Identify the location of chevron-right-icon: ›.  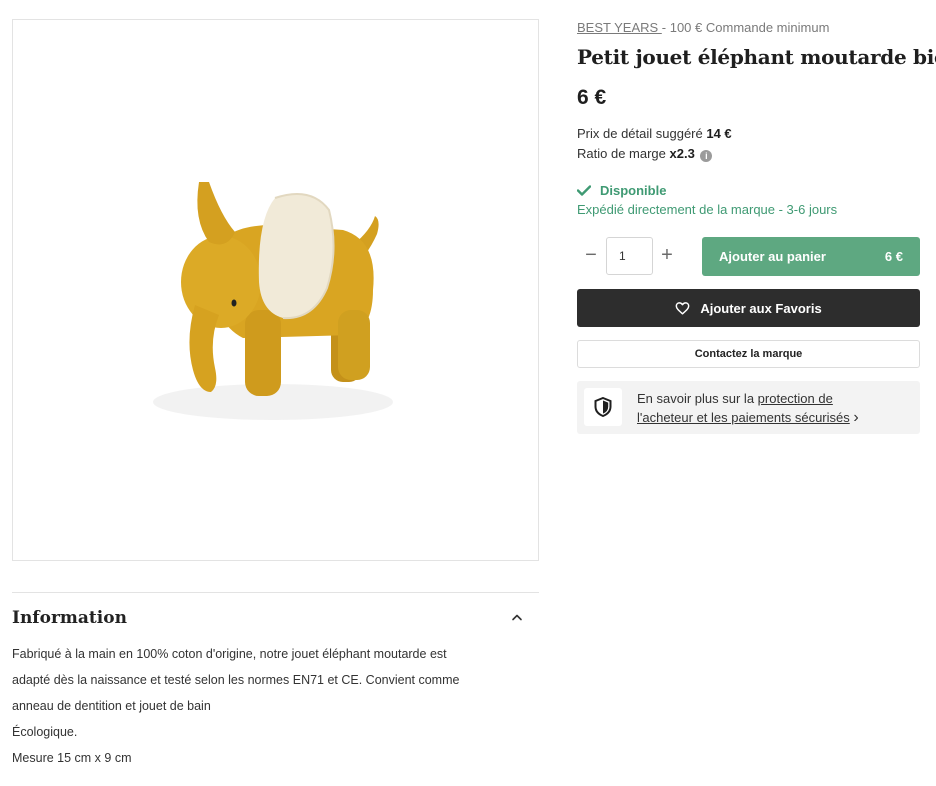
(856, 417).